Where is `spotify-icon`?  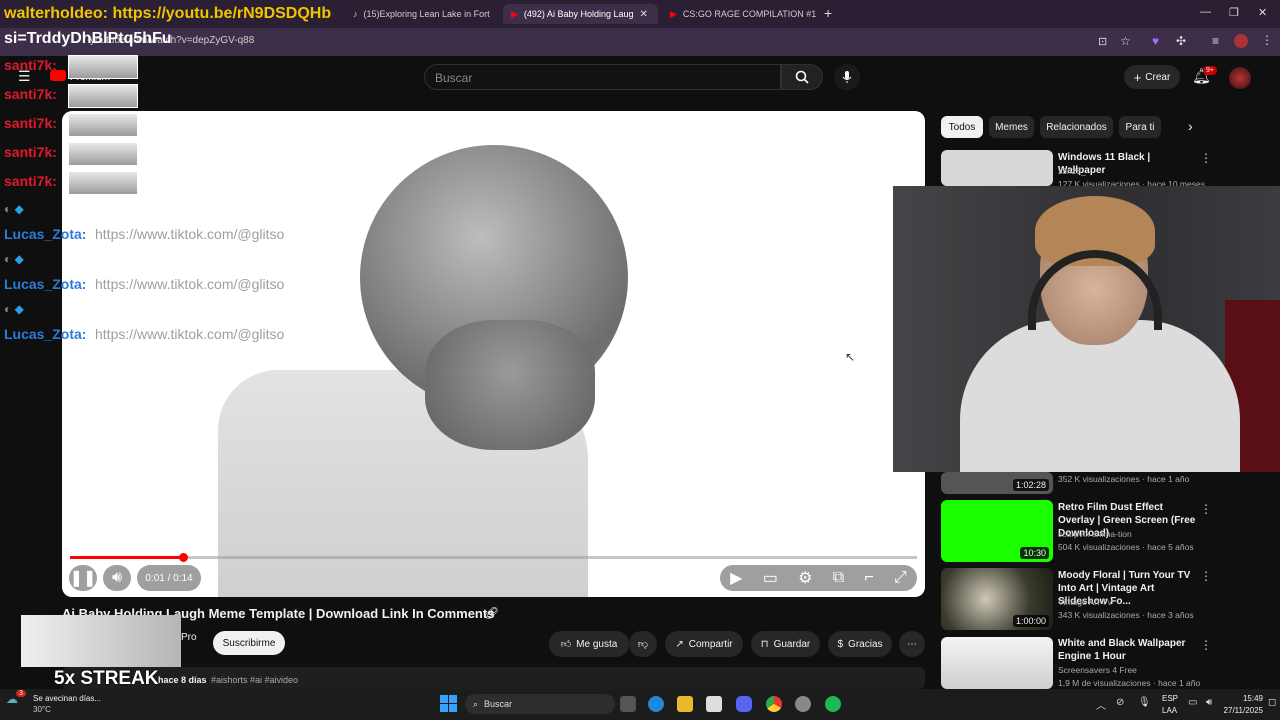 spotify-icon is located at coordinates (833, 704).